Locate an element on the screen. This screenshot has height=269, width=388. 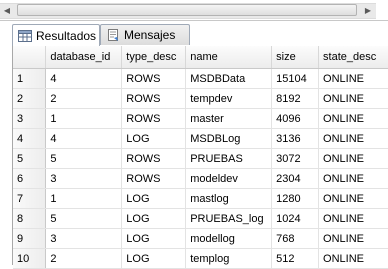
table-row: 1 4 ROWS MSDBData 15104 ONLINE is located at coordinates (200, 78).